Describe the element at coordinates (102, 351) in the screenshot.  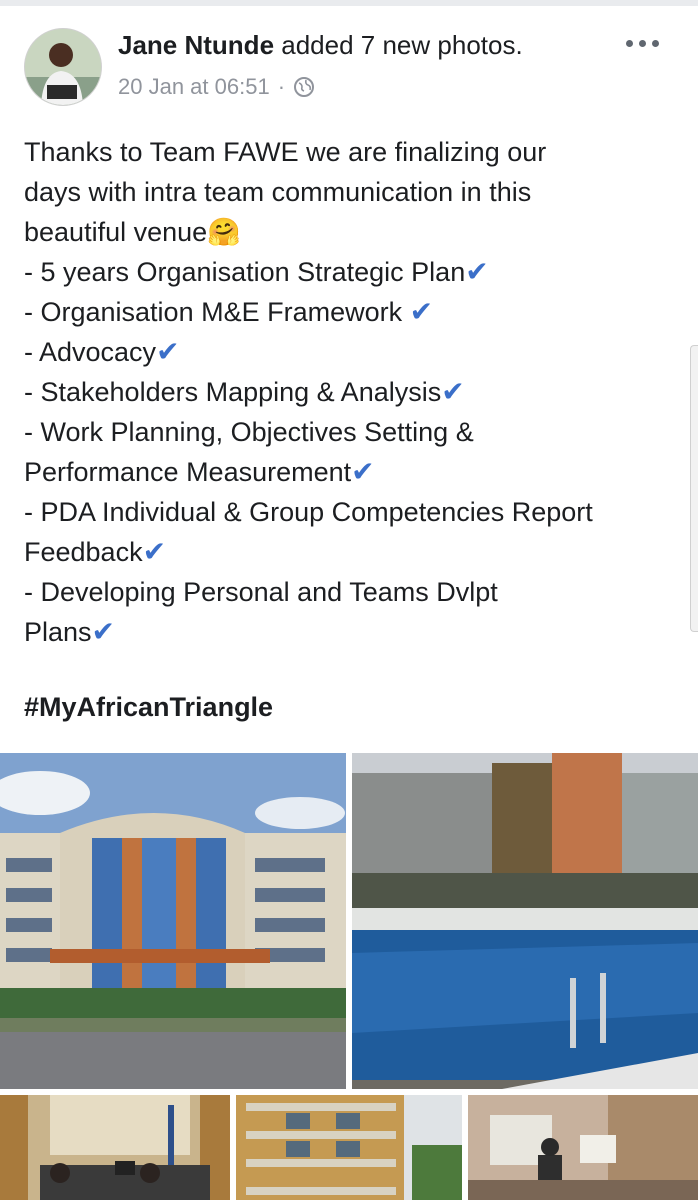
I see `post-line: - Advocacy✔` at that location.